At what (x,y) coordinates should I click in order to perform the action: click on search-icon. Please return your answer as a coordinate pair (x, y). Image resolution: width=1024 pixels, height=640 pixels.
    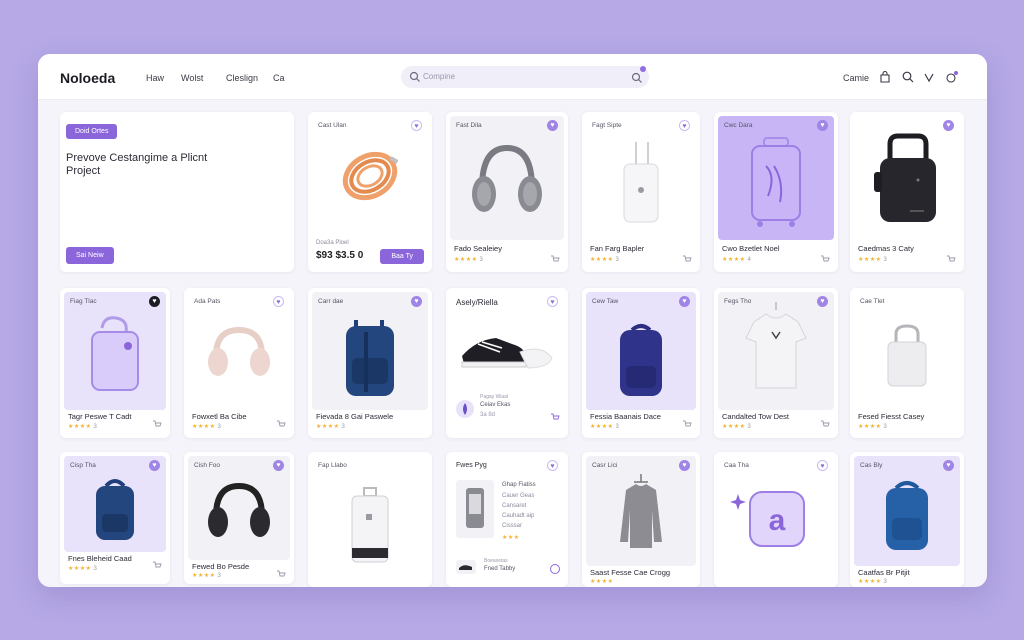
    Looking at the image, I should click on (415, 77).